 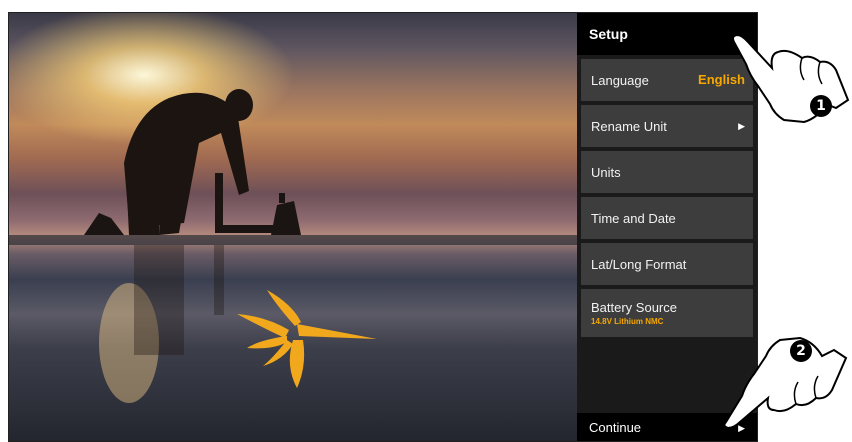 I want to click on fisherman-silhouette, so click(x=188, y=162).